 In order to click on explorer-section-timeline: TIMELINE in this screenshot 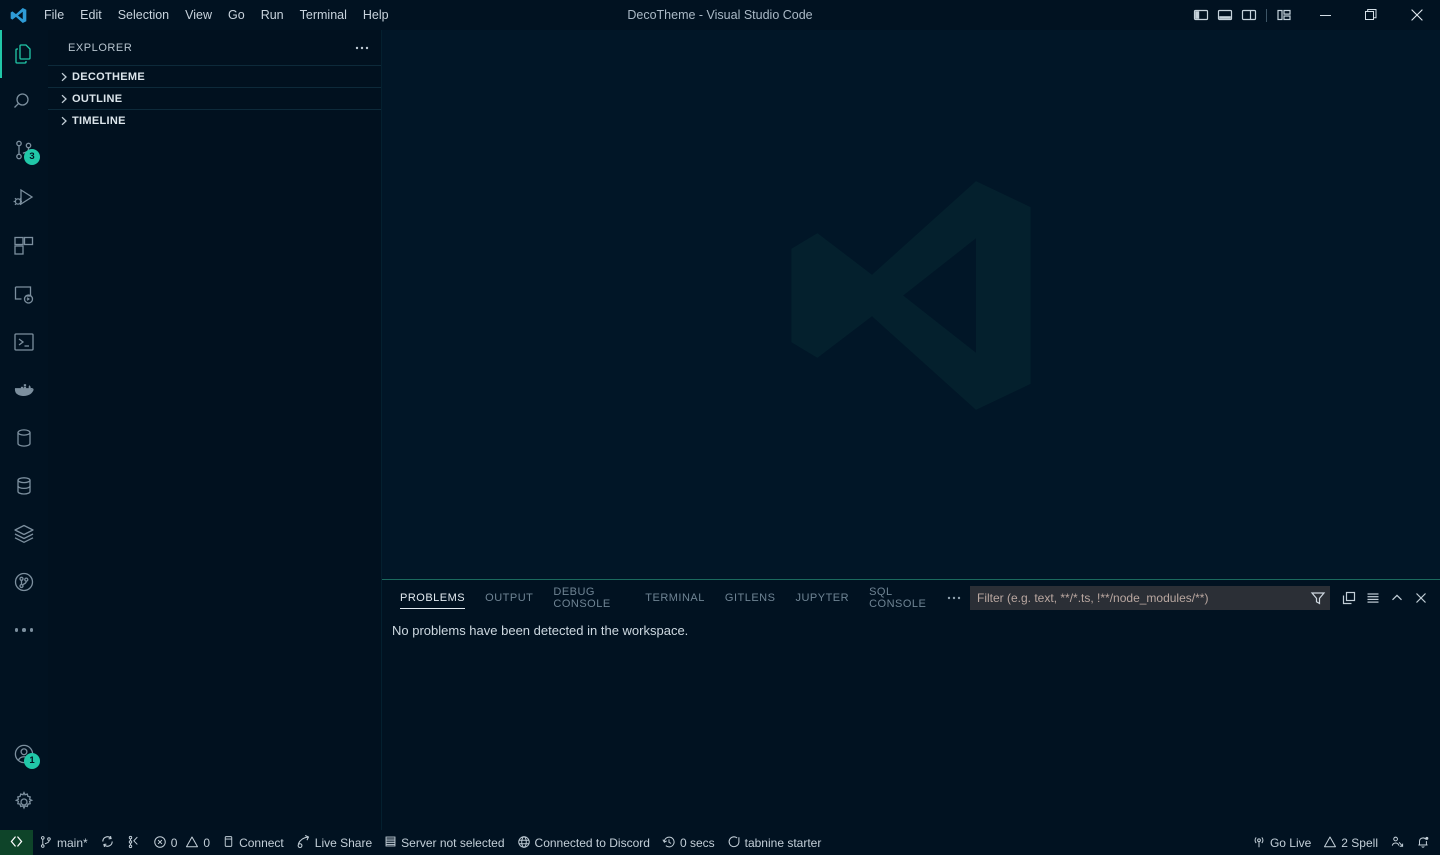, I will do `click(214, 120)`.